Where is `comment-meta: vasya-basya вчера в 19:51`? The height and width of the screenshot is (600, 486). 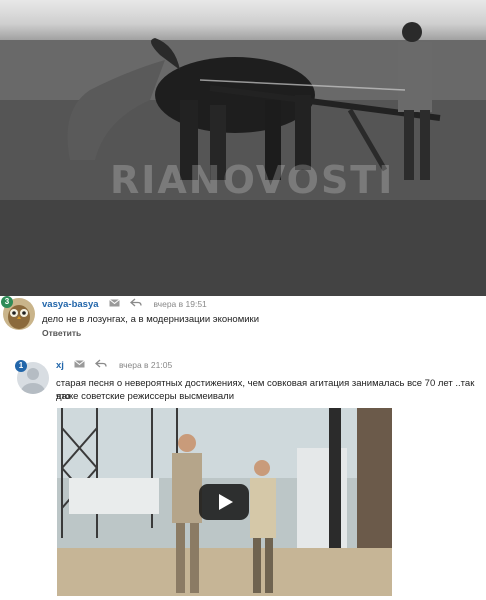
comment-meta: vasya-basya вчера в 19:51 is located at coordinates (124, 304).